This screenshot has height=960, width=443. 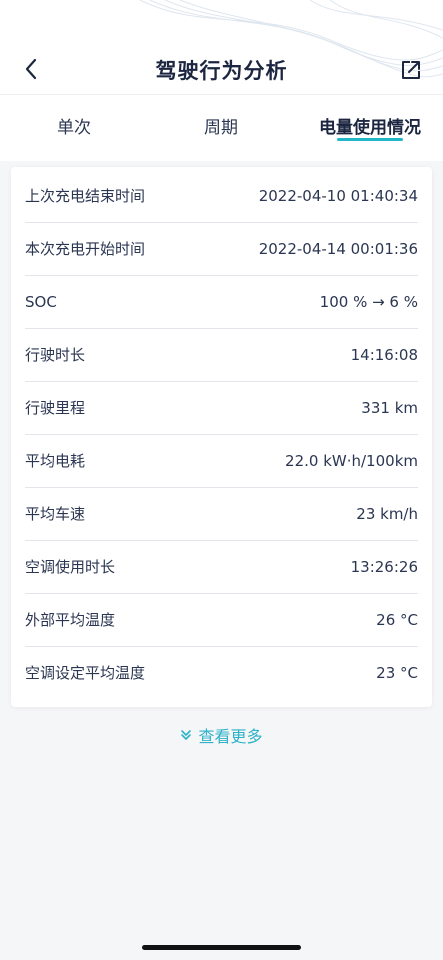 What do you see at coordinates (221, 196) in the screenshot?
I see `detail-row: 上次充电结束时间 2022-04-10 01:40:34` at bounding box center [221, 196].